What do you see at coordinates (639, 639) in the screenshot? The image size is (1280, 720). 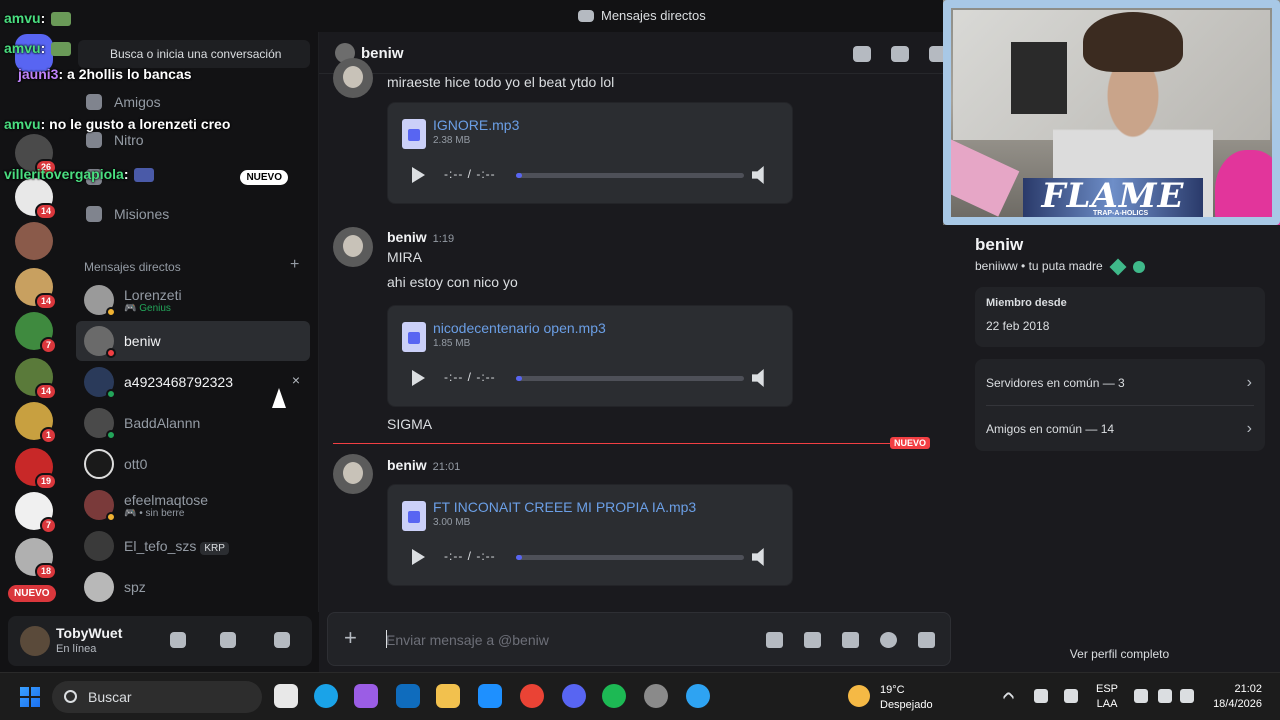 I see `message-composer: + Enviar mensaje a @beniw` at bounding box center [639, 639].